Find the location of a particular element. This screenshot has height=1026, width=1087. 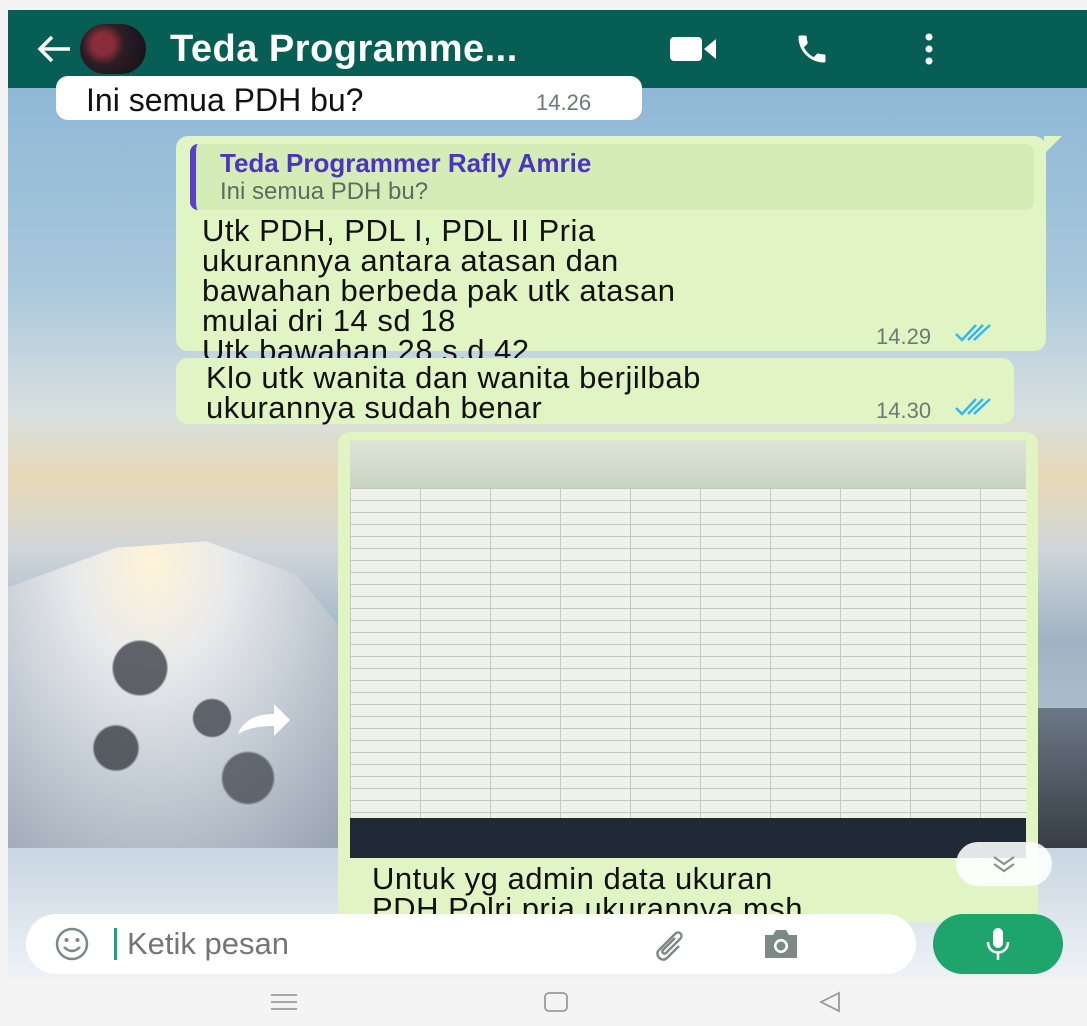

message-bubble-incoming: Ini semua PDH bu? 14.26 is located at coordinates (349, 98).